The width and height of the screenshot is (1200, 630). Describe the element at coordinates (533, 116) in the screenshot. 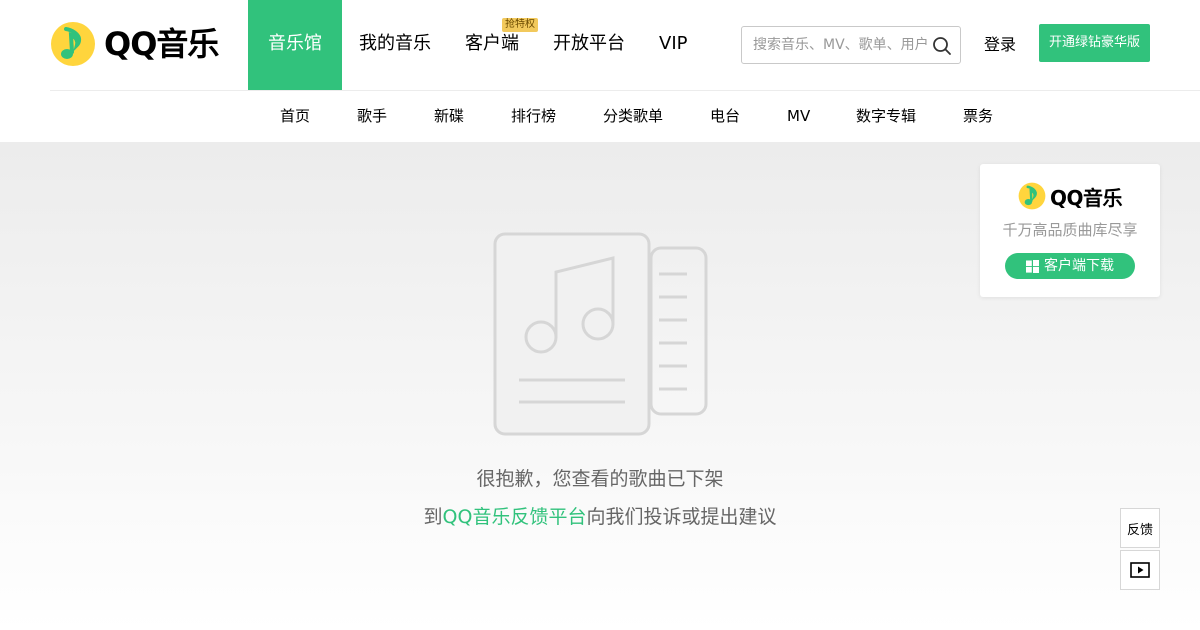

I see `sub-nav-charts: 排行榜` at that location.